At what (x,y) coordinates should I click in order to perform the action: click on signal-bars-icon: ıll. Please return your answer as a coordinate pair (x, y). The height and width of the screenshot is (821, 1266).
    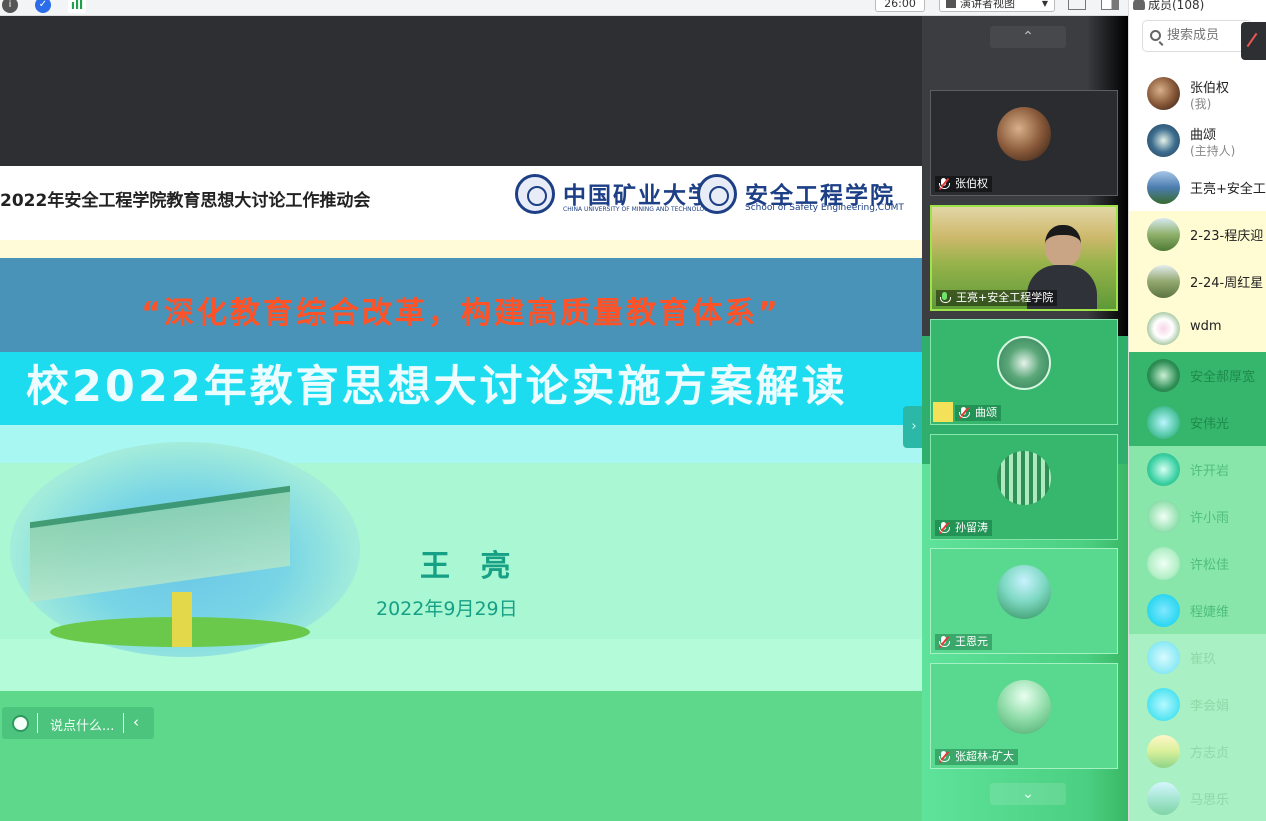
    Looking at the image, I should click on (77, 6).